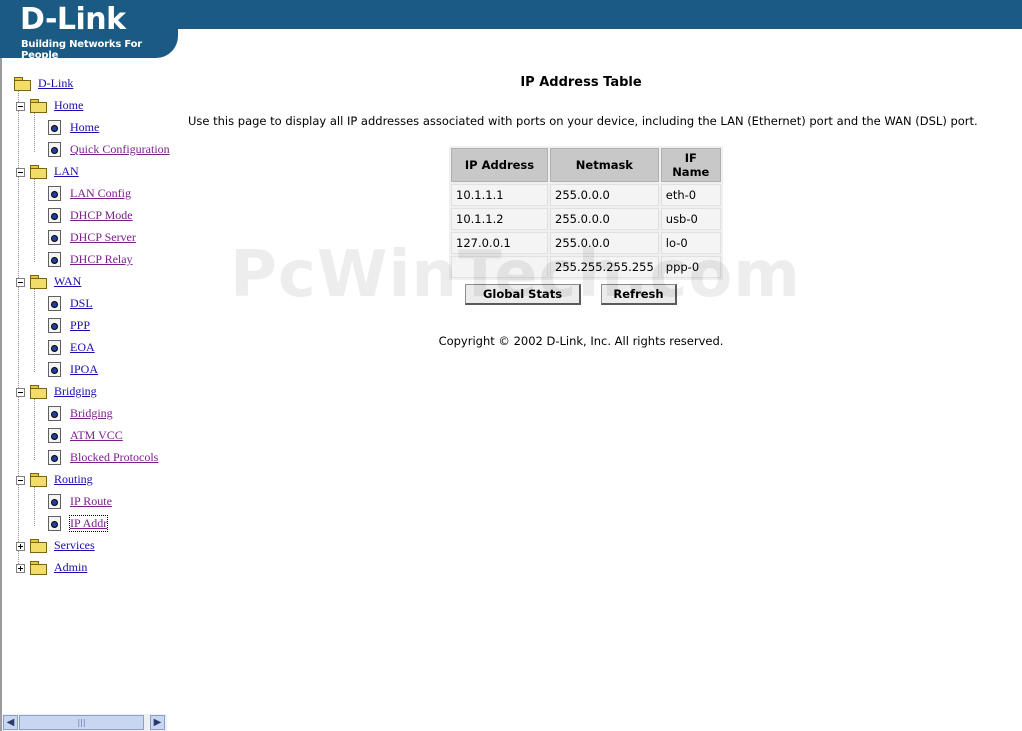 This screenshot has height=731, width=1022. I want to click on page-title: IP Address Table, so click(581, 82).